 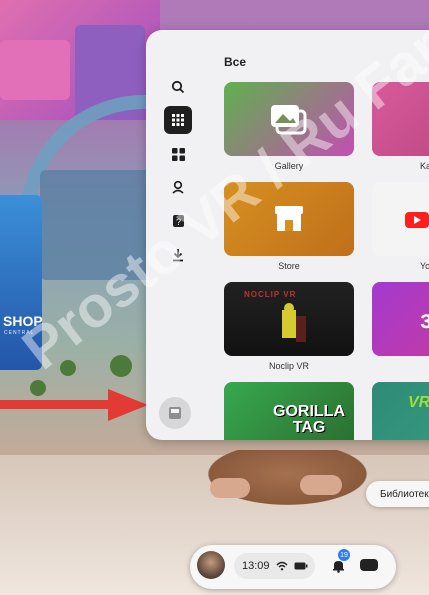 I want to click on people-icon, so click(x=178, y=187).